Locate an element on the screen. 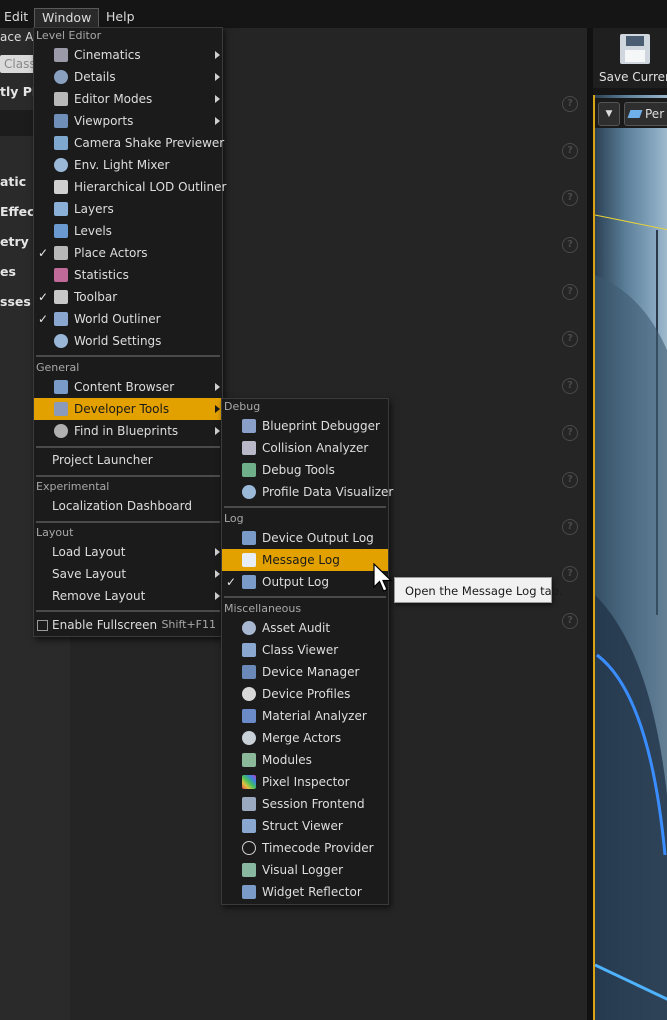 This screenshot has height=1020, width=667. menu-item-label: Struct Viewer is located at coordinates (302, 826).